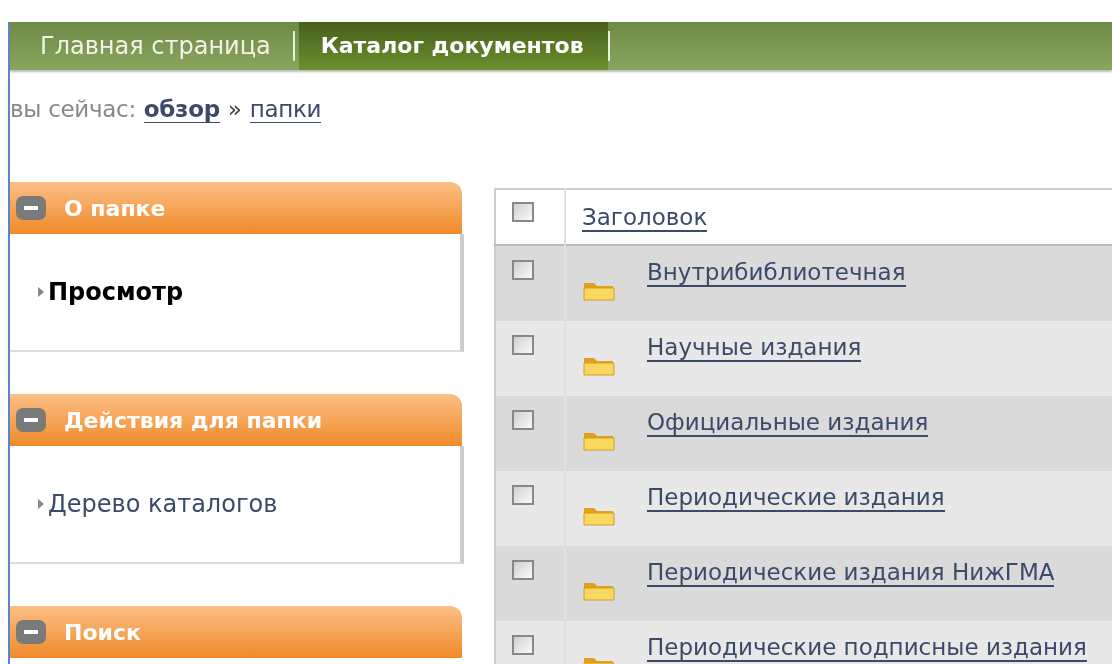 The width and height of the screenshot is (1112, 664). Describe the element at coordinates (796, 498) in the screenshot. I see `folder-link: Периодические издания` at that location.